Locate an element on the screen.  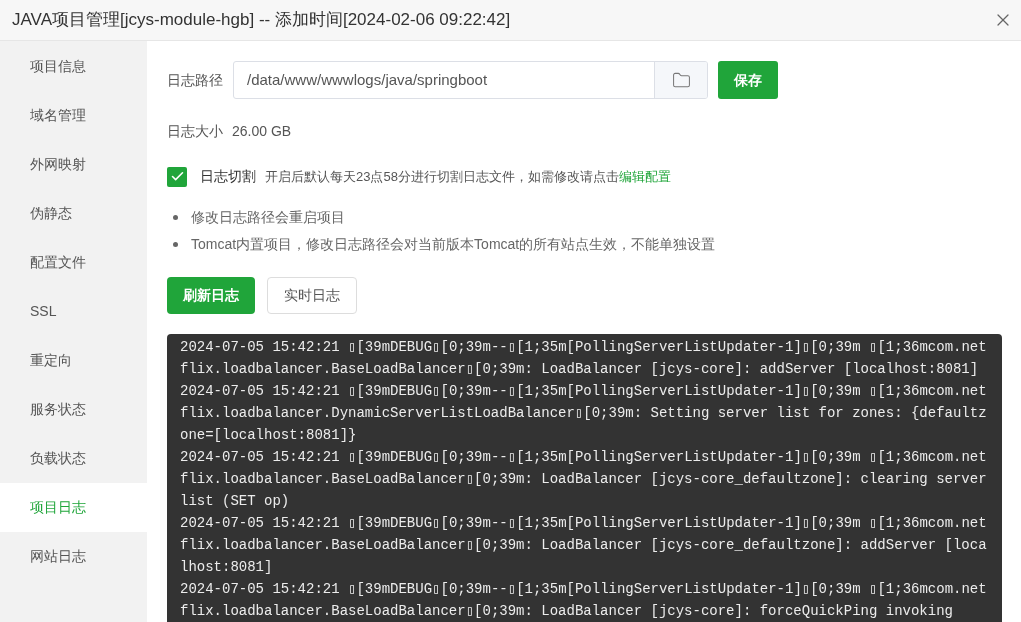
sidebar-item: 重定向 is located at coordinates (73, 360).